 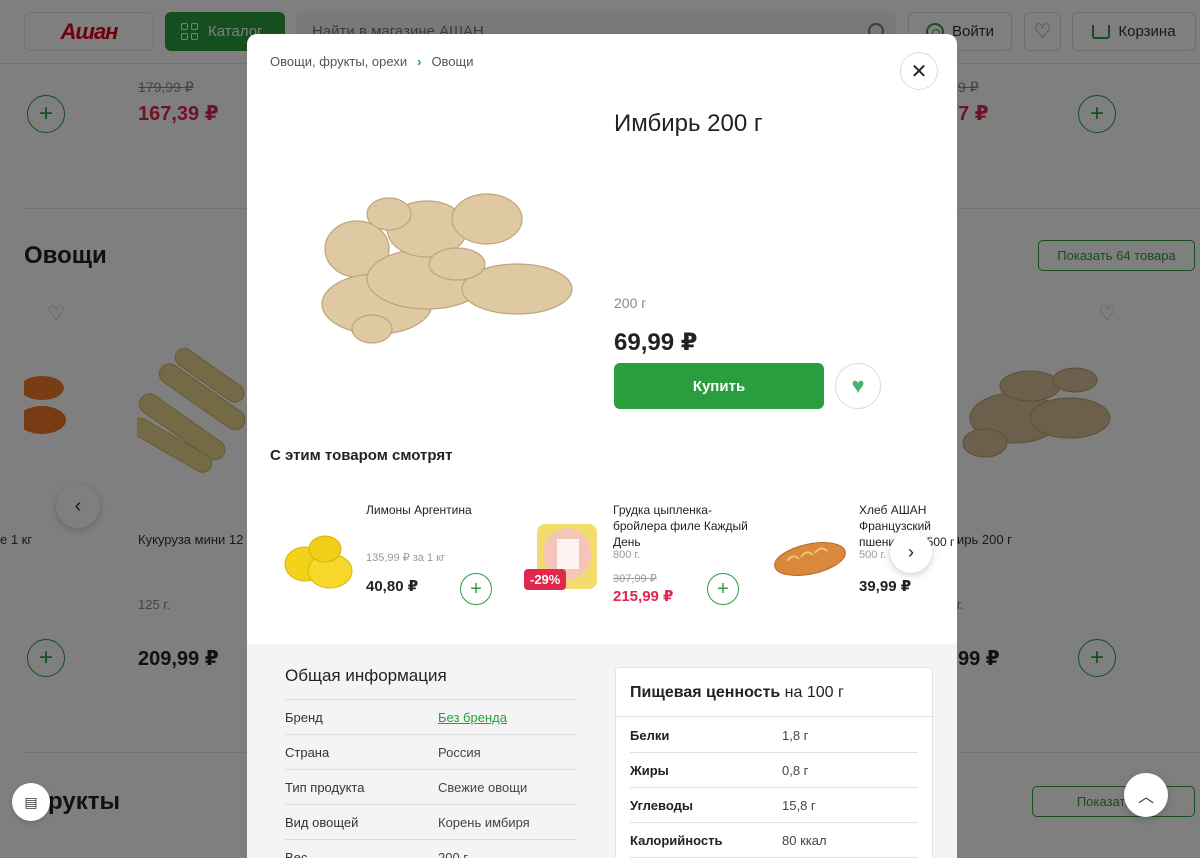 What do you see at coordinates (661, 805) in the screenshot?
I see `nutrition-key: Углеводы` at bounding box center [661, 805].